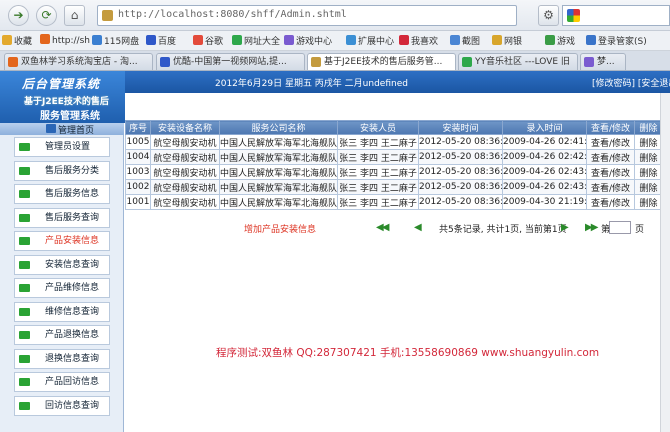 The height and width of the screenshot is (432, 670). What do you see at coordinates (418, 227) in the screenshot?
I see `prev-page-icon: ◀` at bounding box center [418, 227].